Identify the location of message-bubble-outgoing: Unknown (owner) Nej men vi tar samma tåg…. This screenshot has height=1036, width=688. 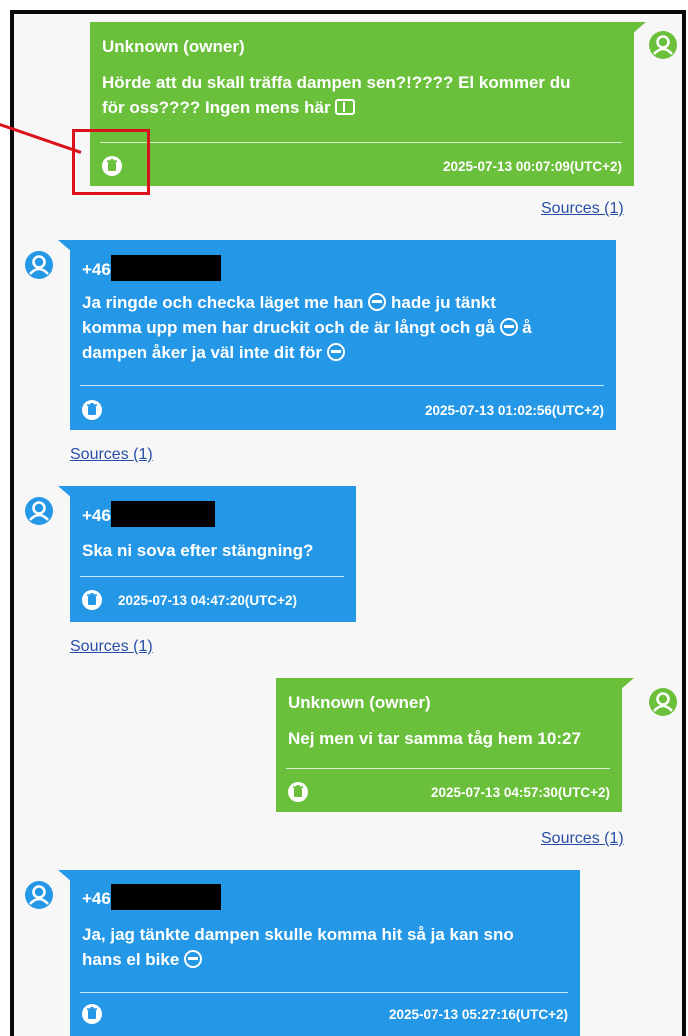
(449, 745).